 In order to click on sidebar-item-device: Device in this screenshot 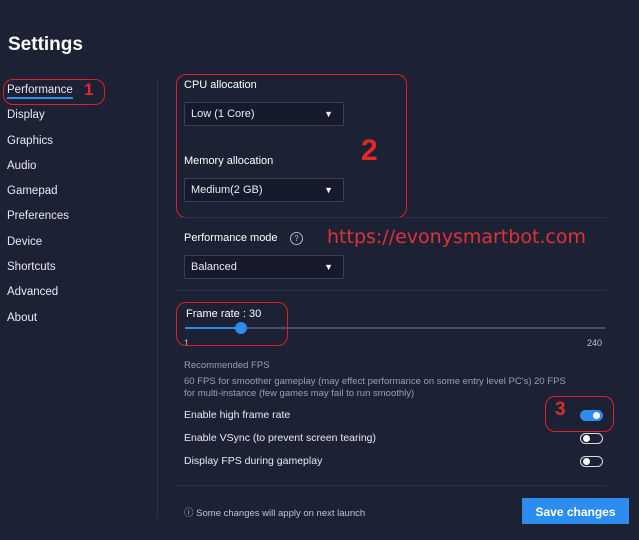, I will do `click(40, 246)`.